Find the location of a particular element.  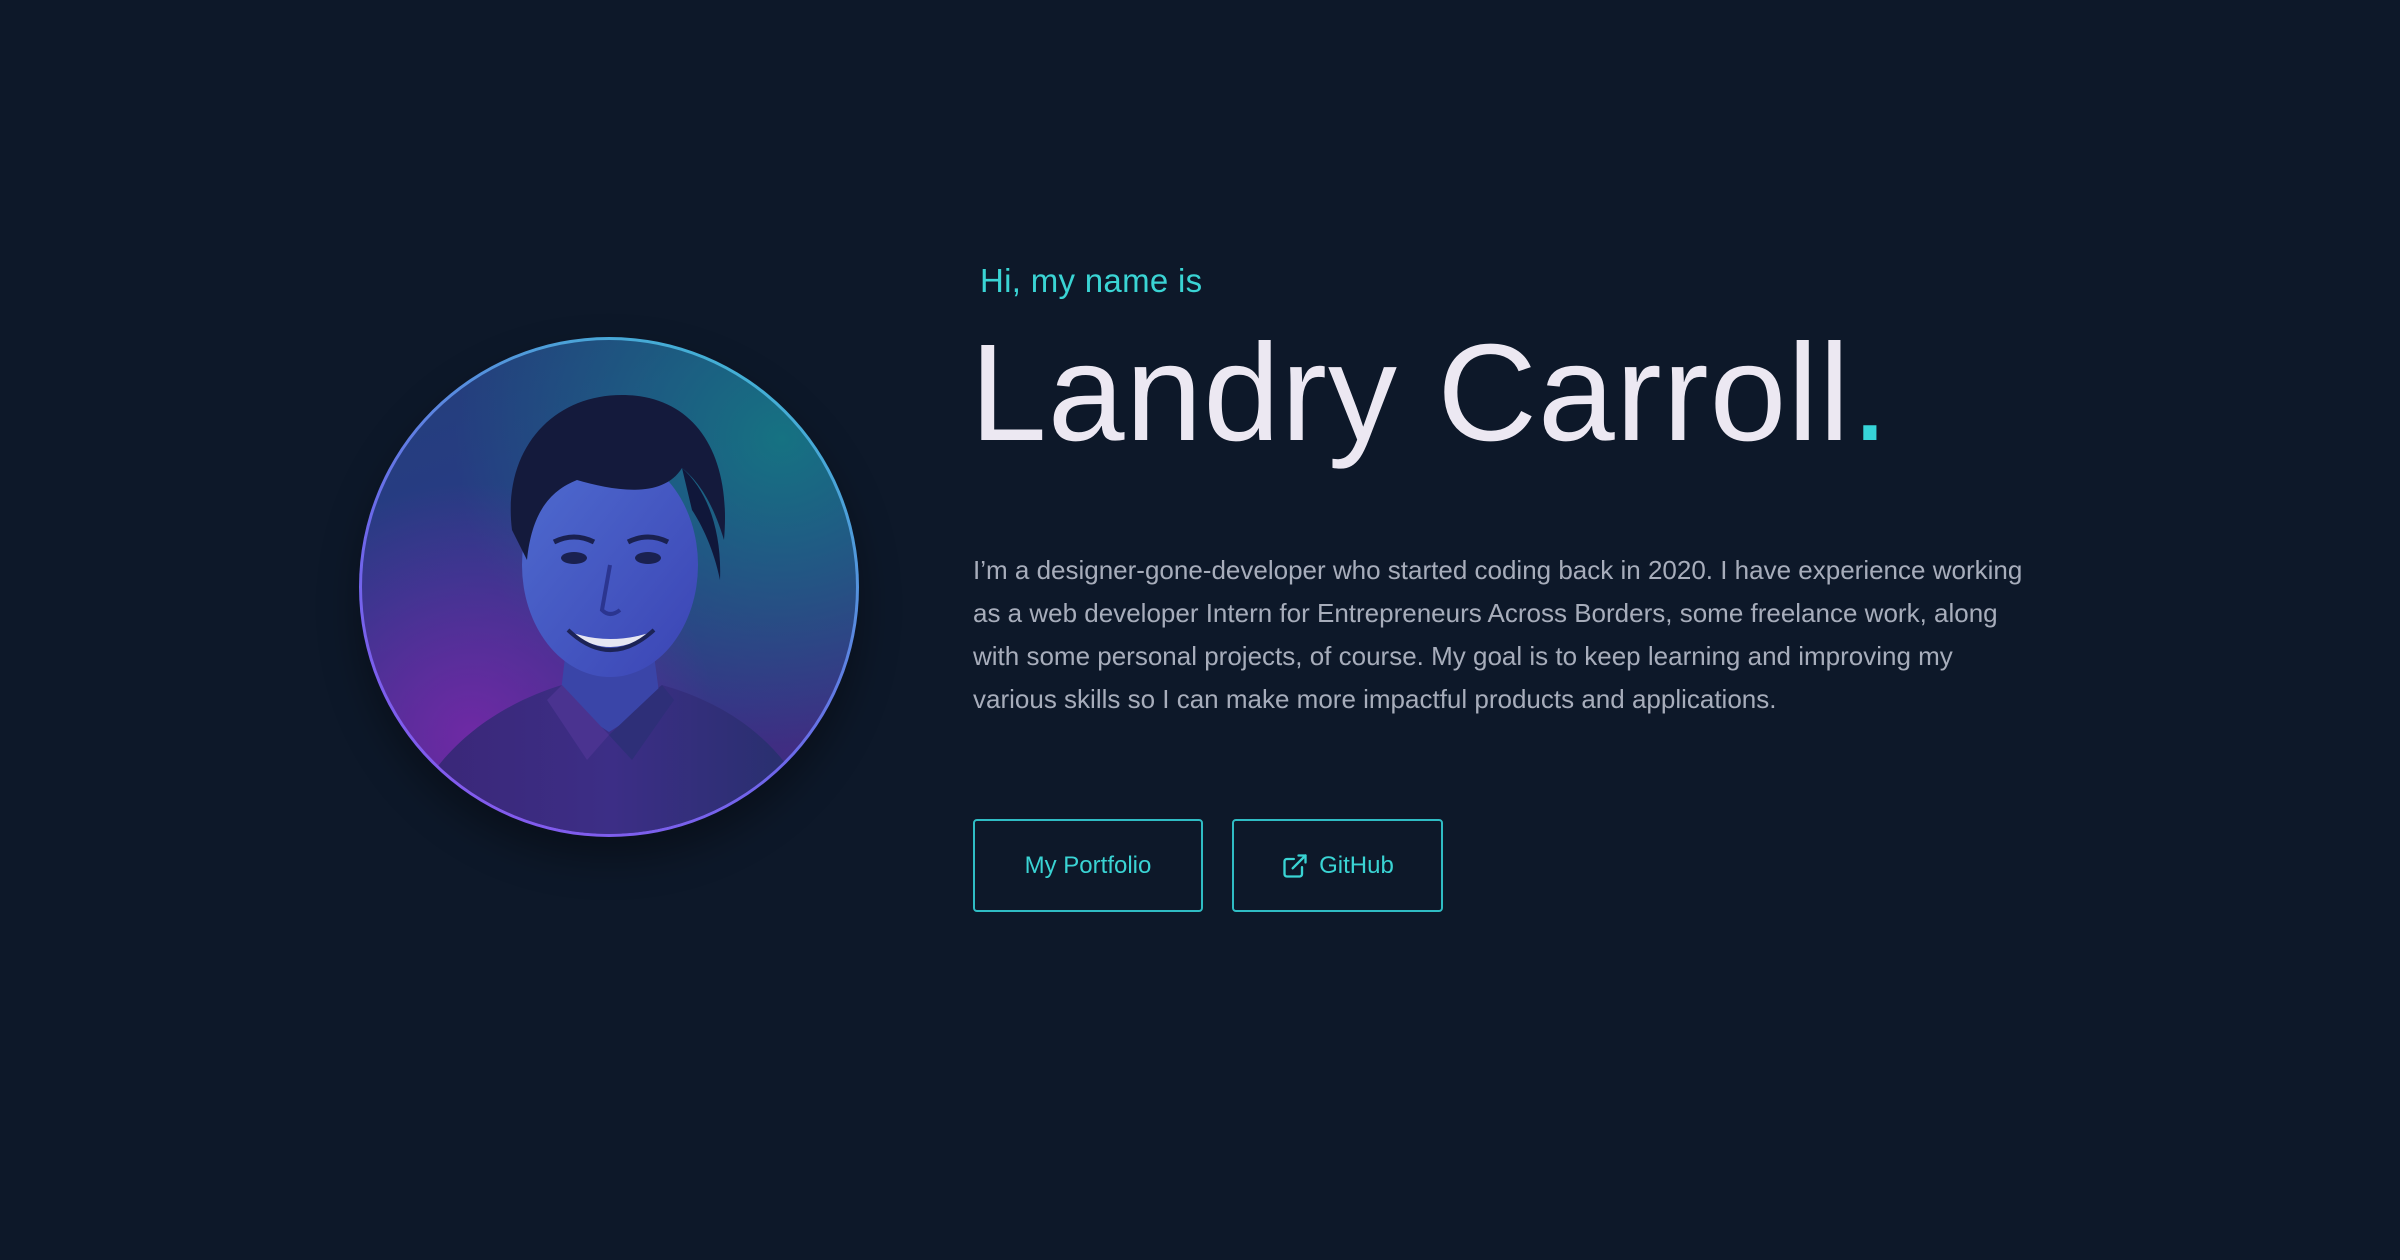

page-title: Landry Carroll. is located at coordinates (1430, 393).